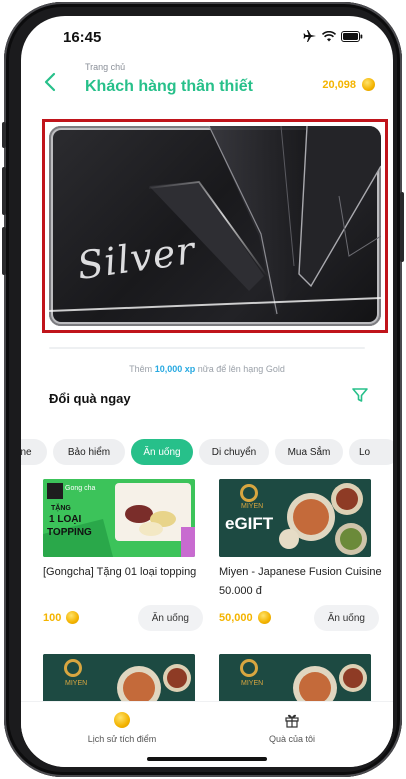 The width and height of the screenshot is (406, 779). Describe the element at coordinates (65, 519) in the screenshot. I see `promo-line1: 1 LOẠI` at that location.